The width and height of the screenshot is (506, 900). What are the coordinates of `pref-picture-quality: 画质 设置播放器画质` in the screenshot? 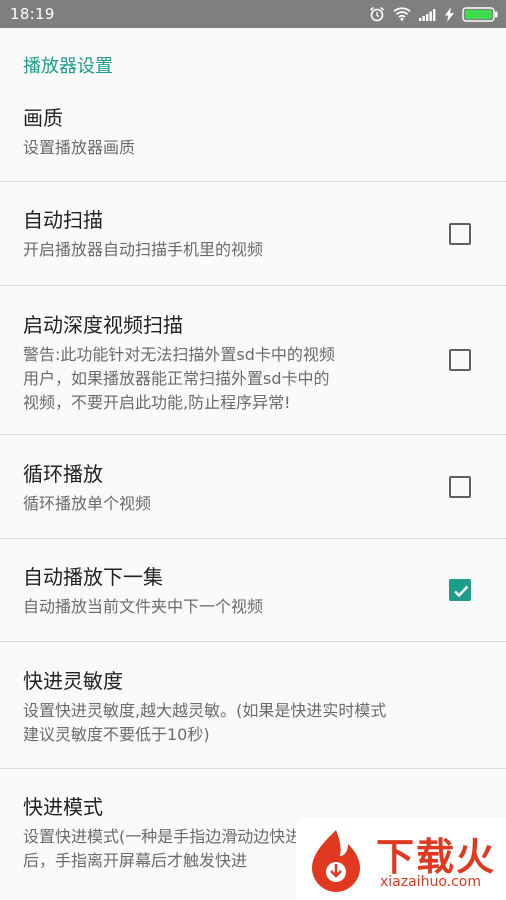 It's located at (253, 132).